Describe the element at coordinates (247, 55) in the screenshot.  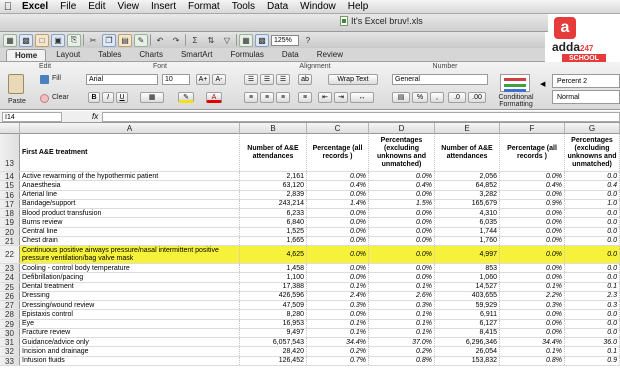
I see `tab-formulas: Formulas` at that location.